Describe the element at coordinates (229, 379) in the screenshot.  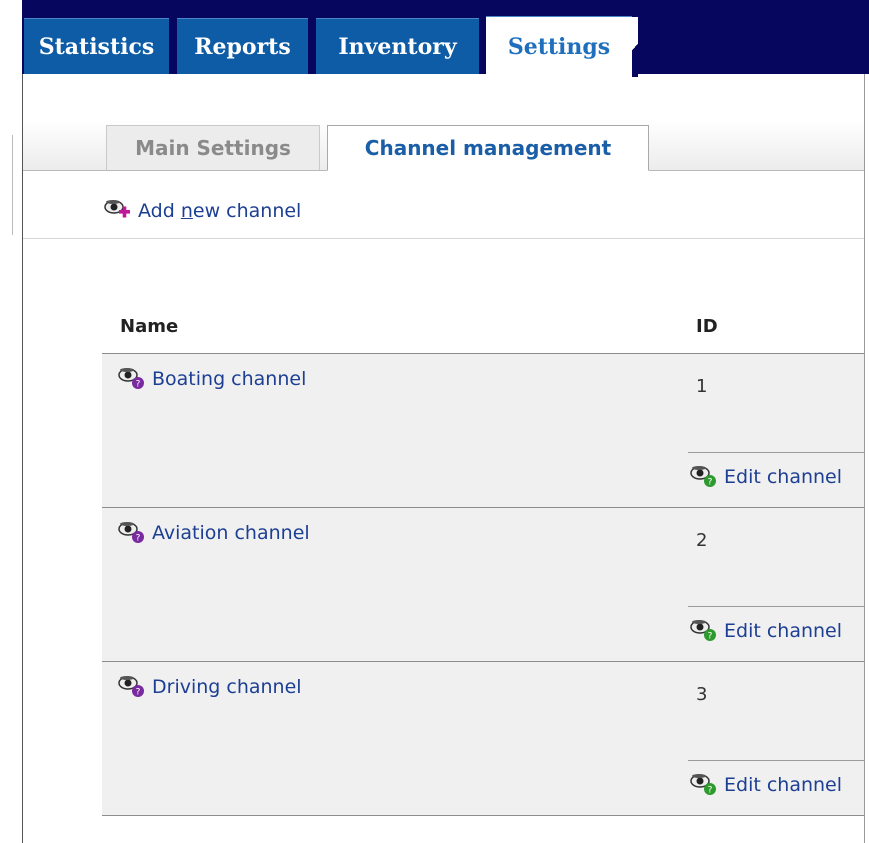
I see `channel-name: Boating channel` at that location.